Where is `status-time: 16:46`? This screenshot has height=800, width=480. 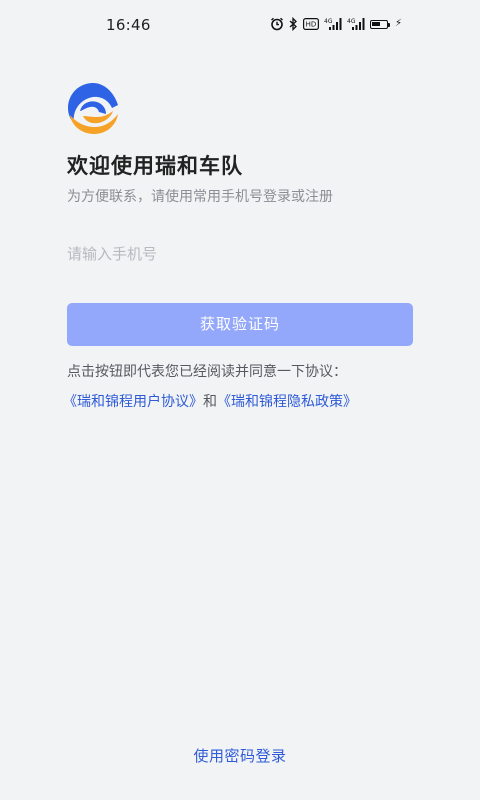 status-time: 16:46 is located at coordinates (128, 25).